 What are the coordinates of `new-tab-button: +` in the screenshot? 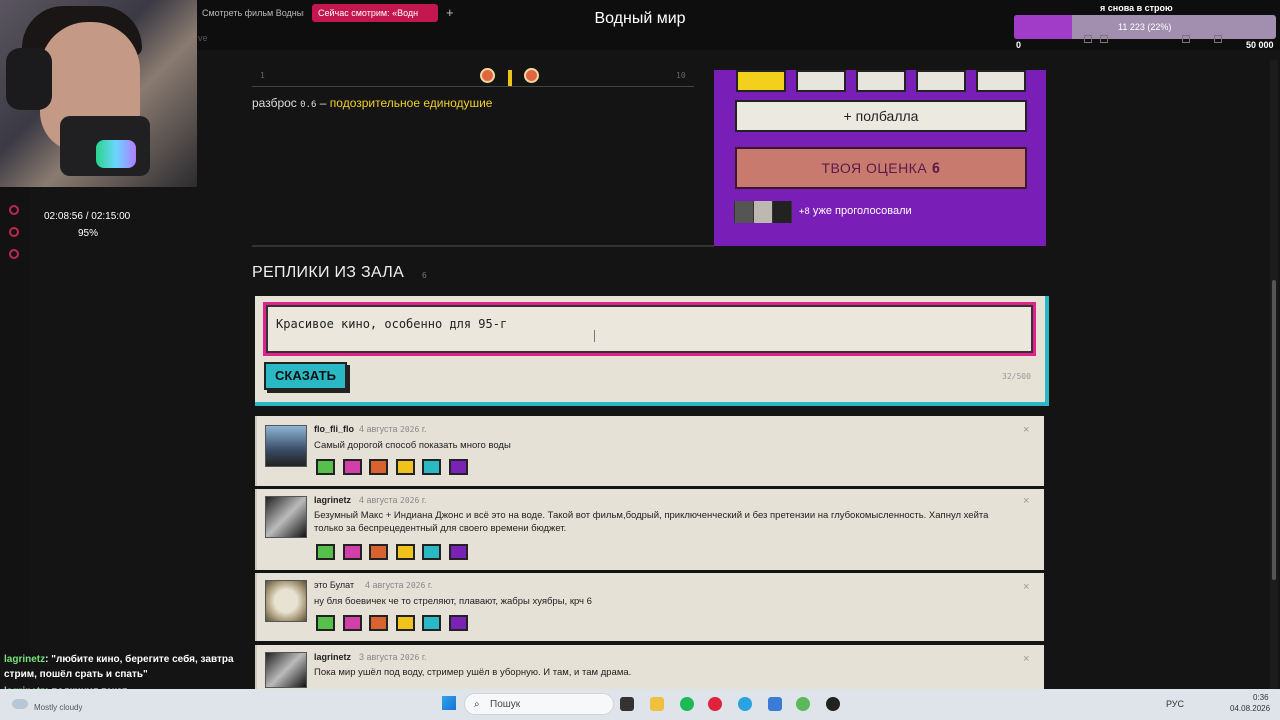 It's located at (447, 13).